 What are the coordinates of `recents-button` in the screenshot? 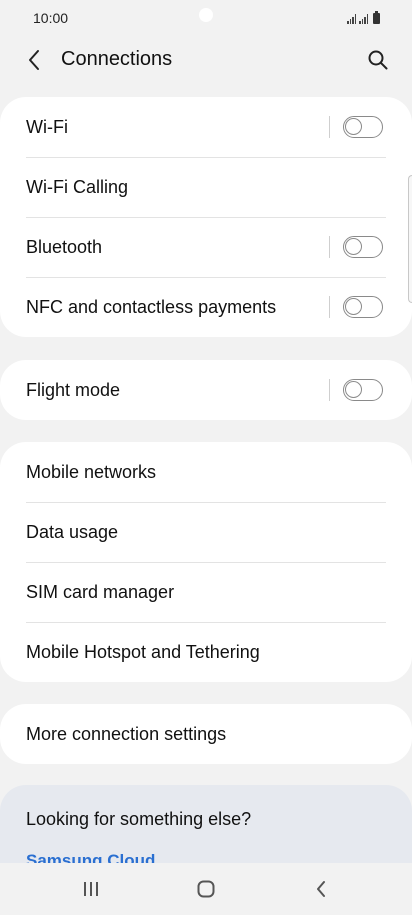 It's located at (91, 889).